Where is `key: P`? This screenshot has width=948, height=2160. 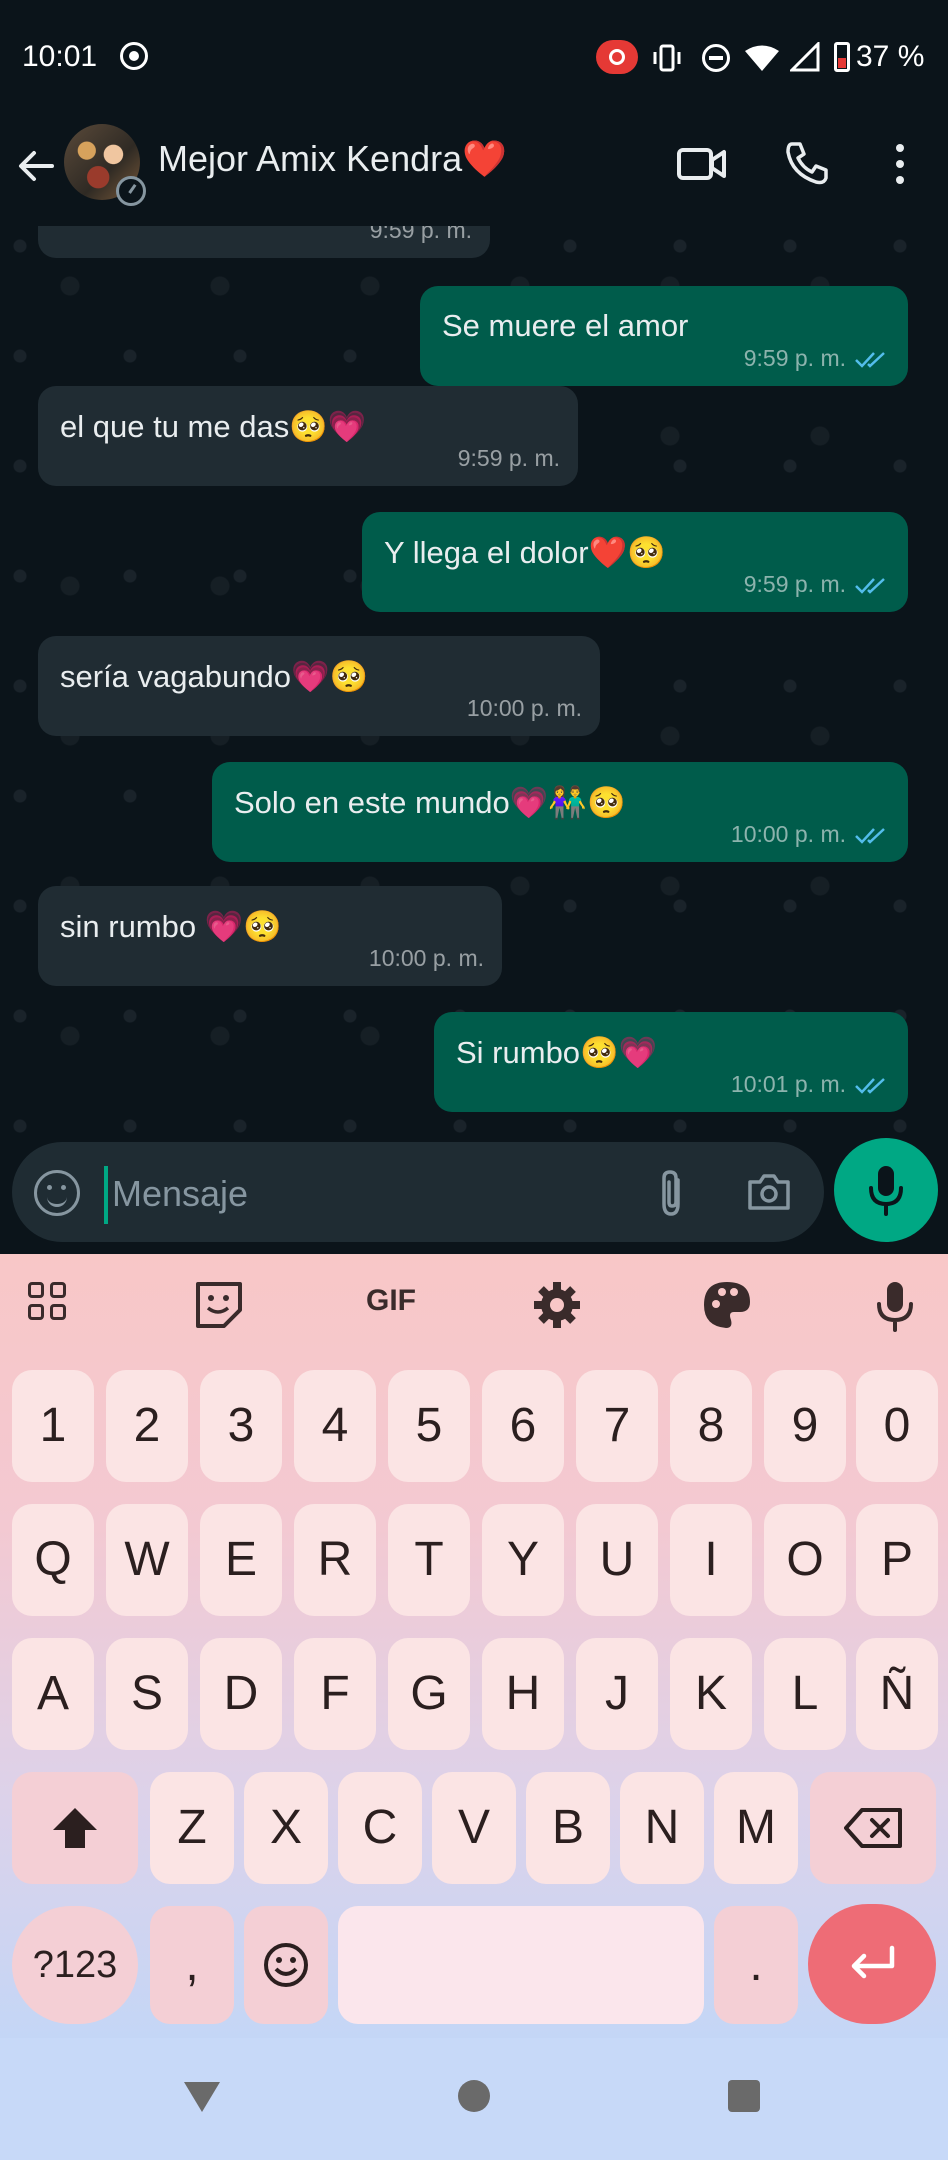
key: P is located at coordinates (897, 1560).